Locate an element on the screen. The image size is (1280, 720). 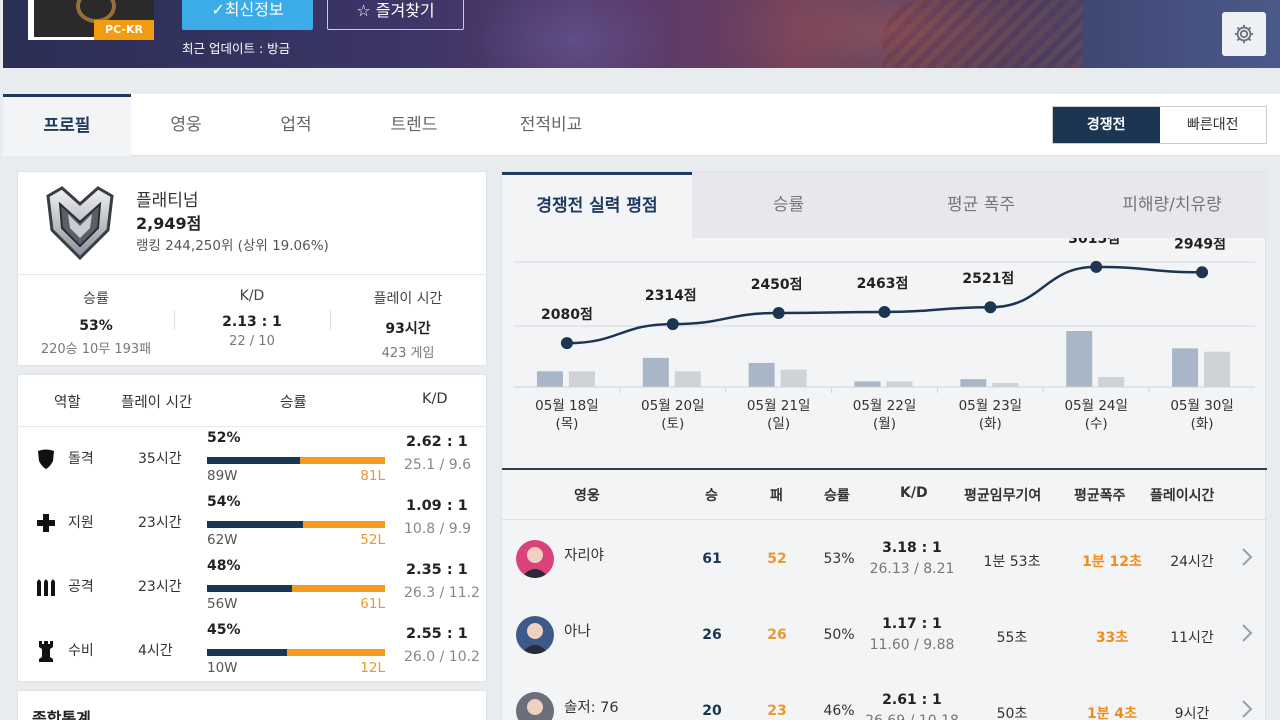
hero-onfire-time: 1분 12초 is located at coordinates (1112, 562).